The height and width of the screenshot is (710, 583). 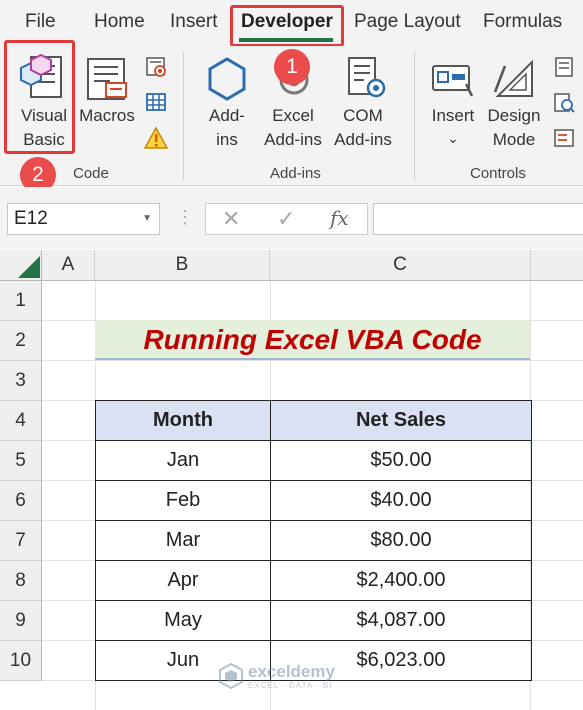 I want to click on watermark-tagline: EXCEL · DATA · BI, so click(x=290, y=685).